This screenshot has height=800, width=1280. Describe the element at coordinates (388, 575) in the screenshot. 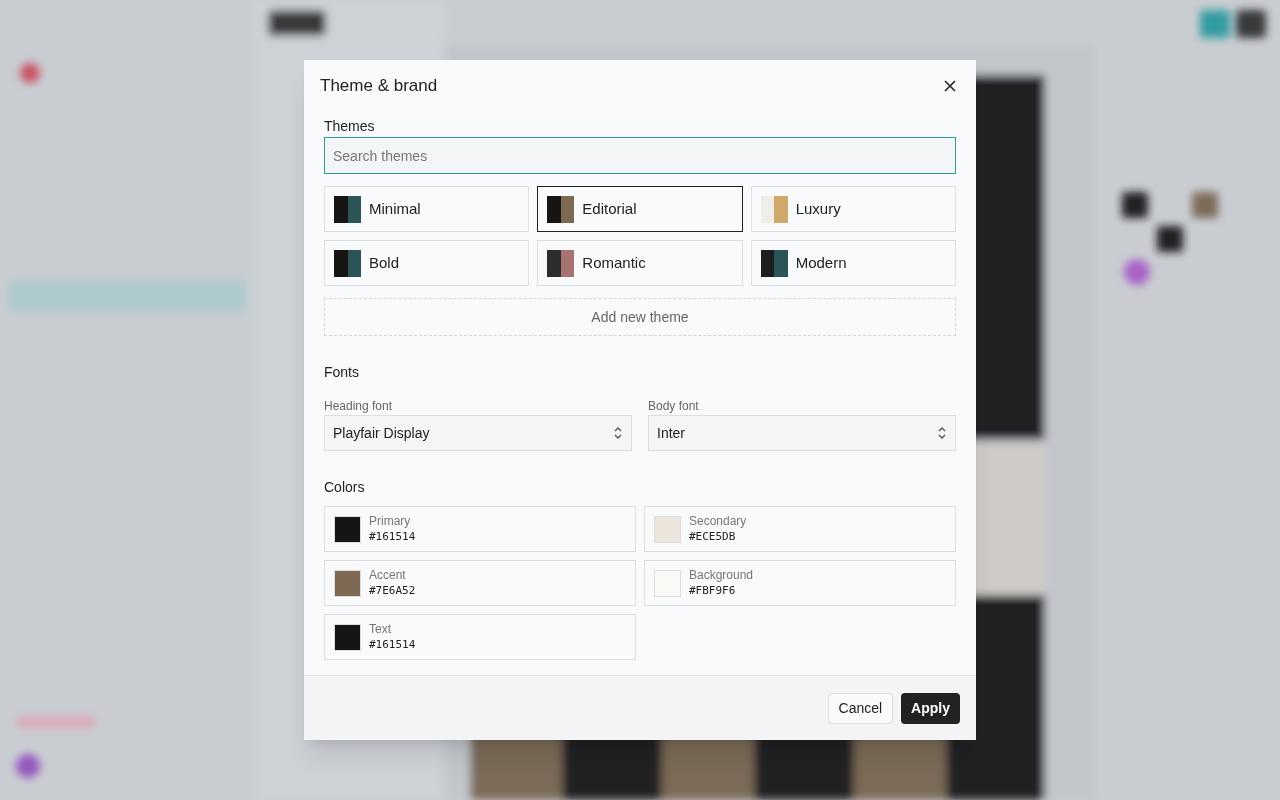

I see `color-name: Accent` at that location.